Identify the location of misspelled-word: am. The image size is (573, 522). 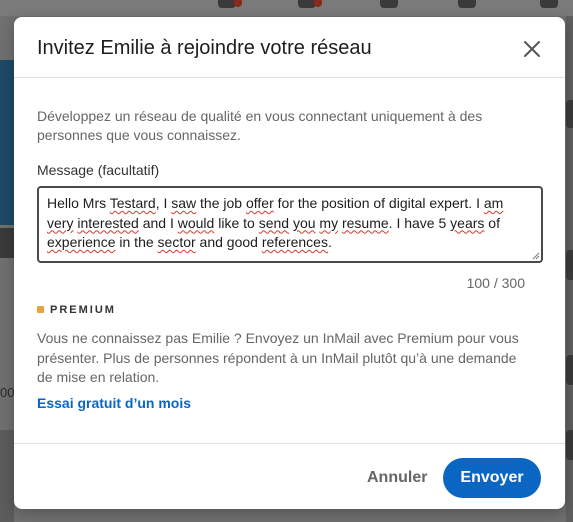
(493, 203).